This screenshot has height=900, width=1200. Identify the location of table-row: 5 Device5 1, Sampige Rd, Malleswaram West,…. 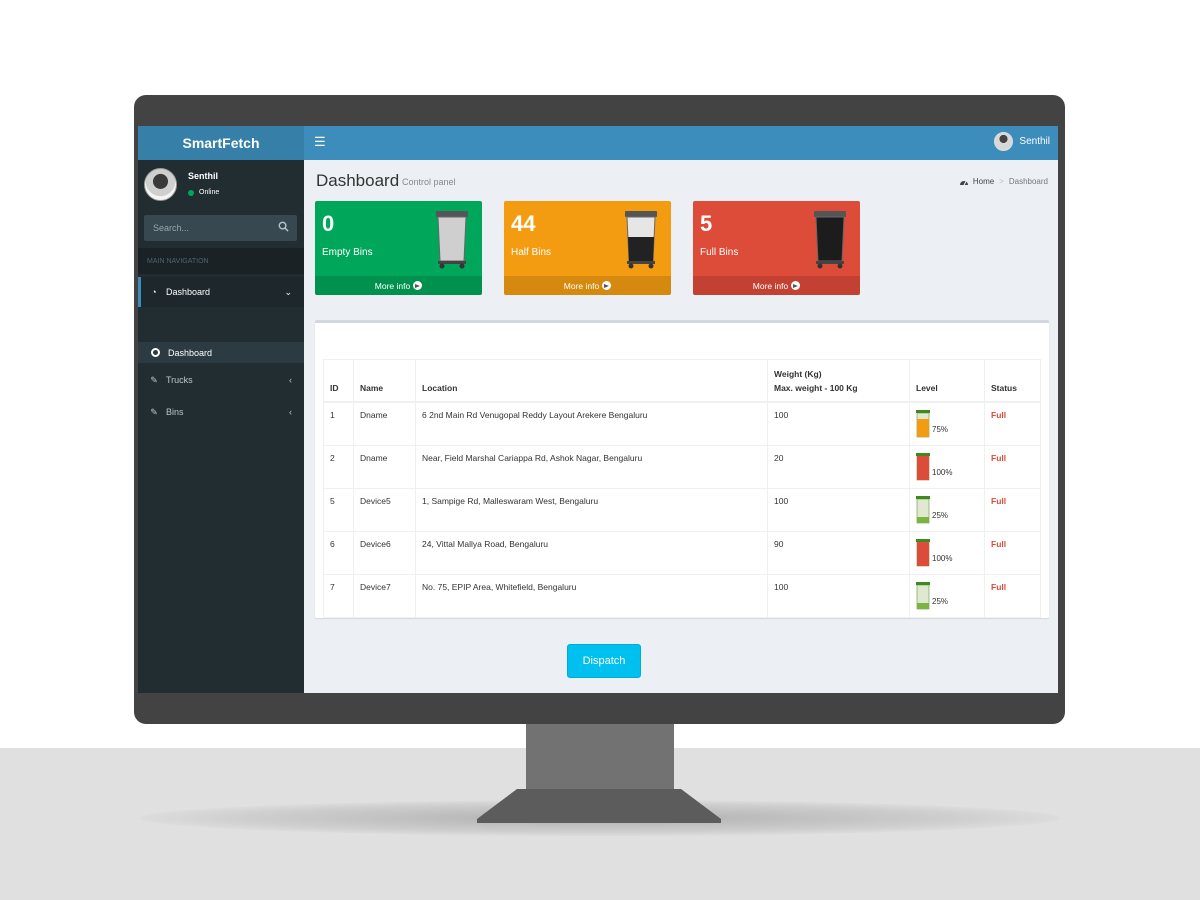
(682, 509).